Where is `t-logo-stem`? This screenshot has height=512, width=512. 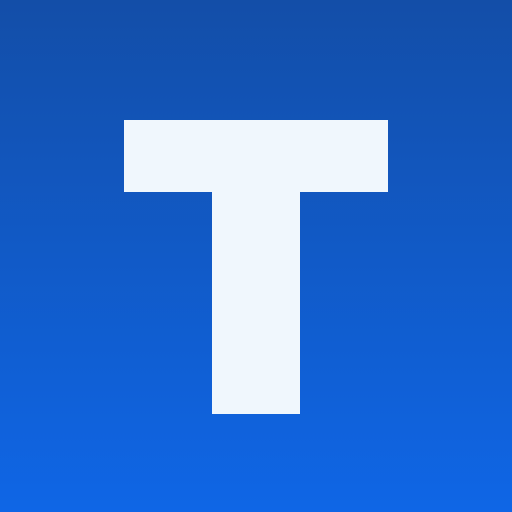 t-logo-stem is located at coordinates (256, 302).